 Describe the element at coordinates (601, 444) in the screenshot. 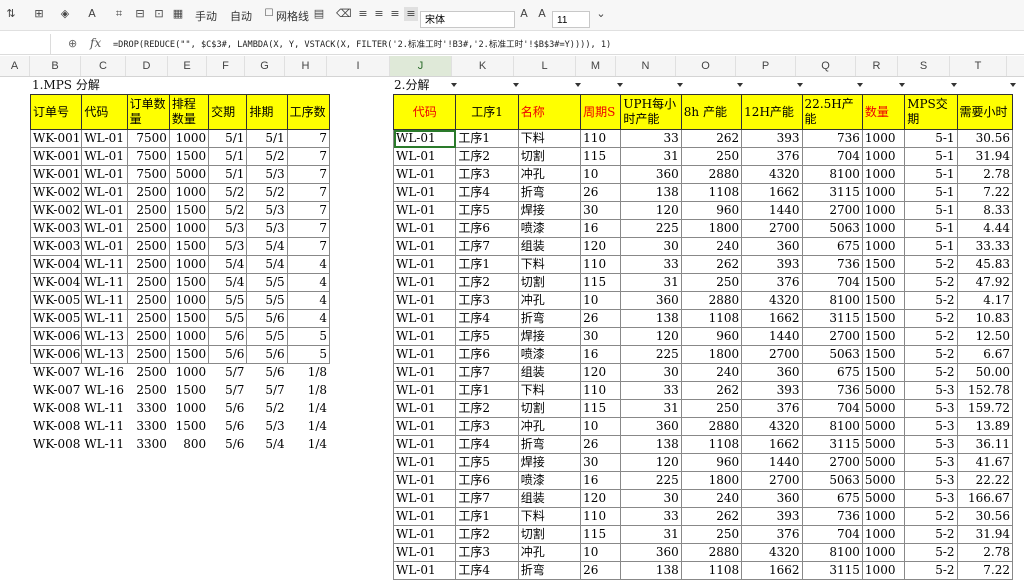

I see `decompose-cell: 26` at that location.